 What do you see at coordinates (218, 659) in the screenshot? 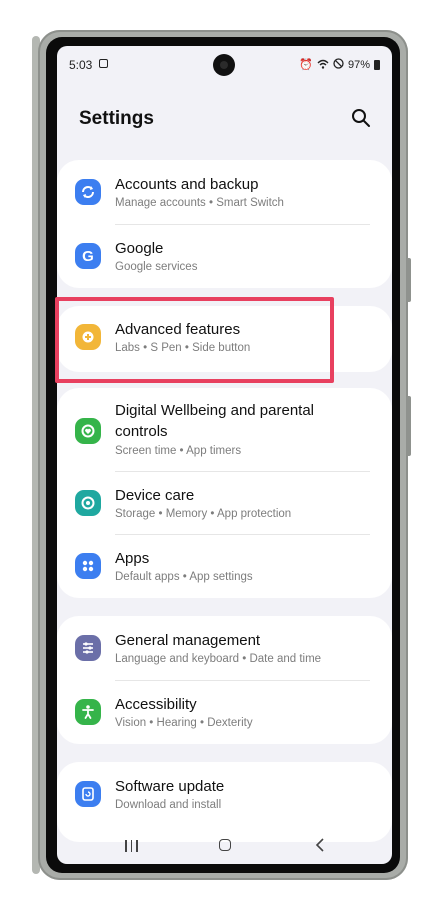
I see `settings-item-subtitle: Language and keyboard • Date and time` at bounding box center [218, 659].